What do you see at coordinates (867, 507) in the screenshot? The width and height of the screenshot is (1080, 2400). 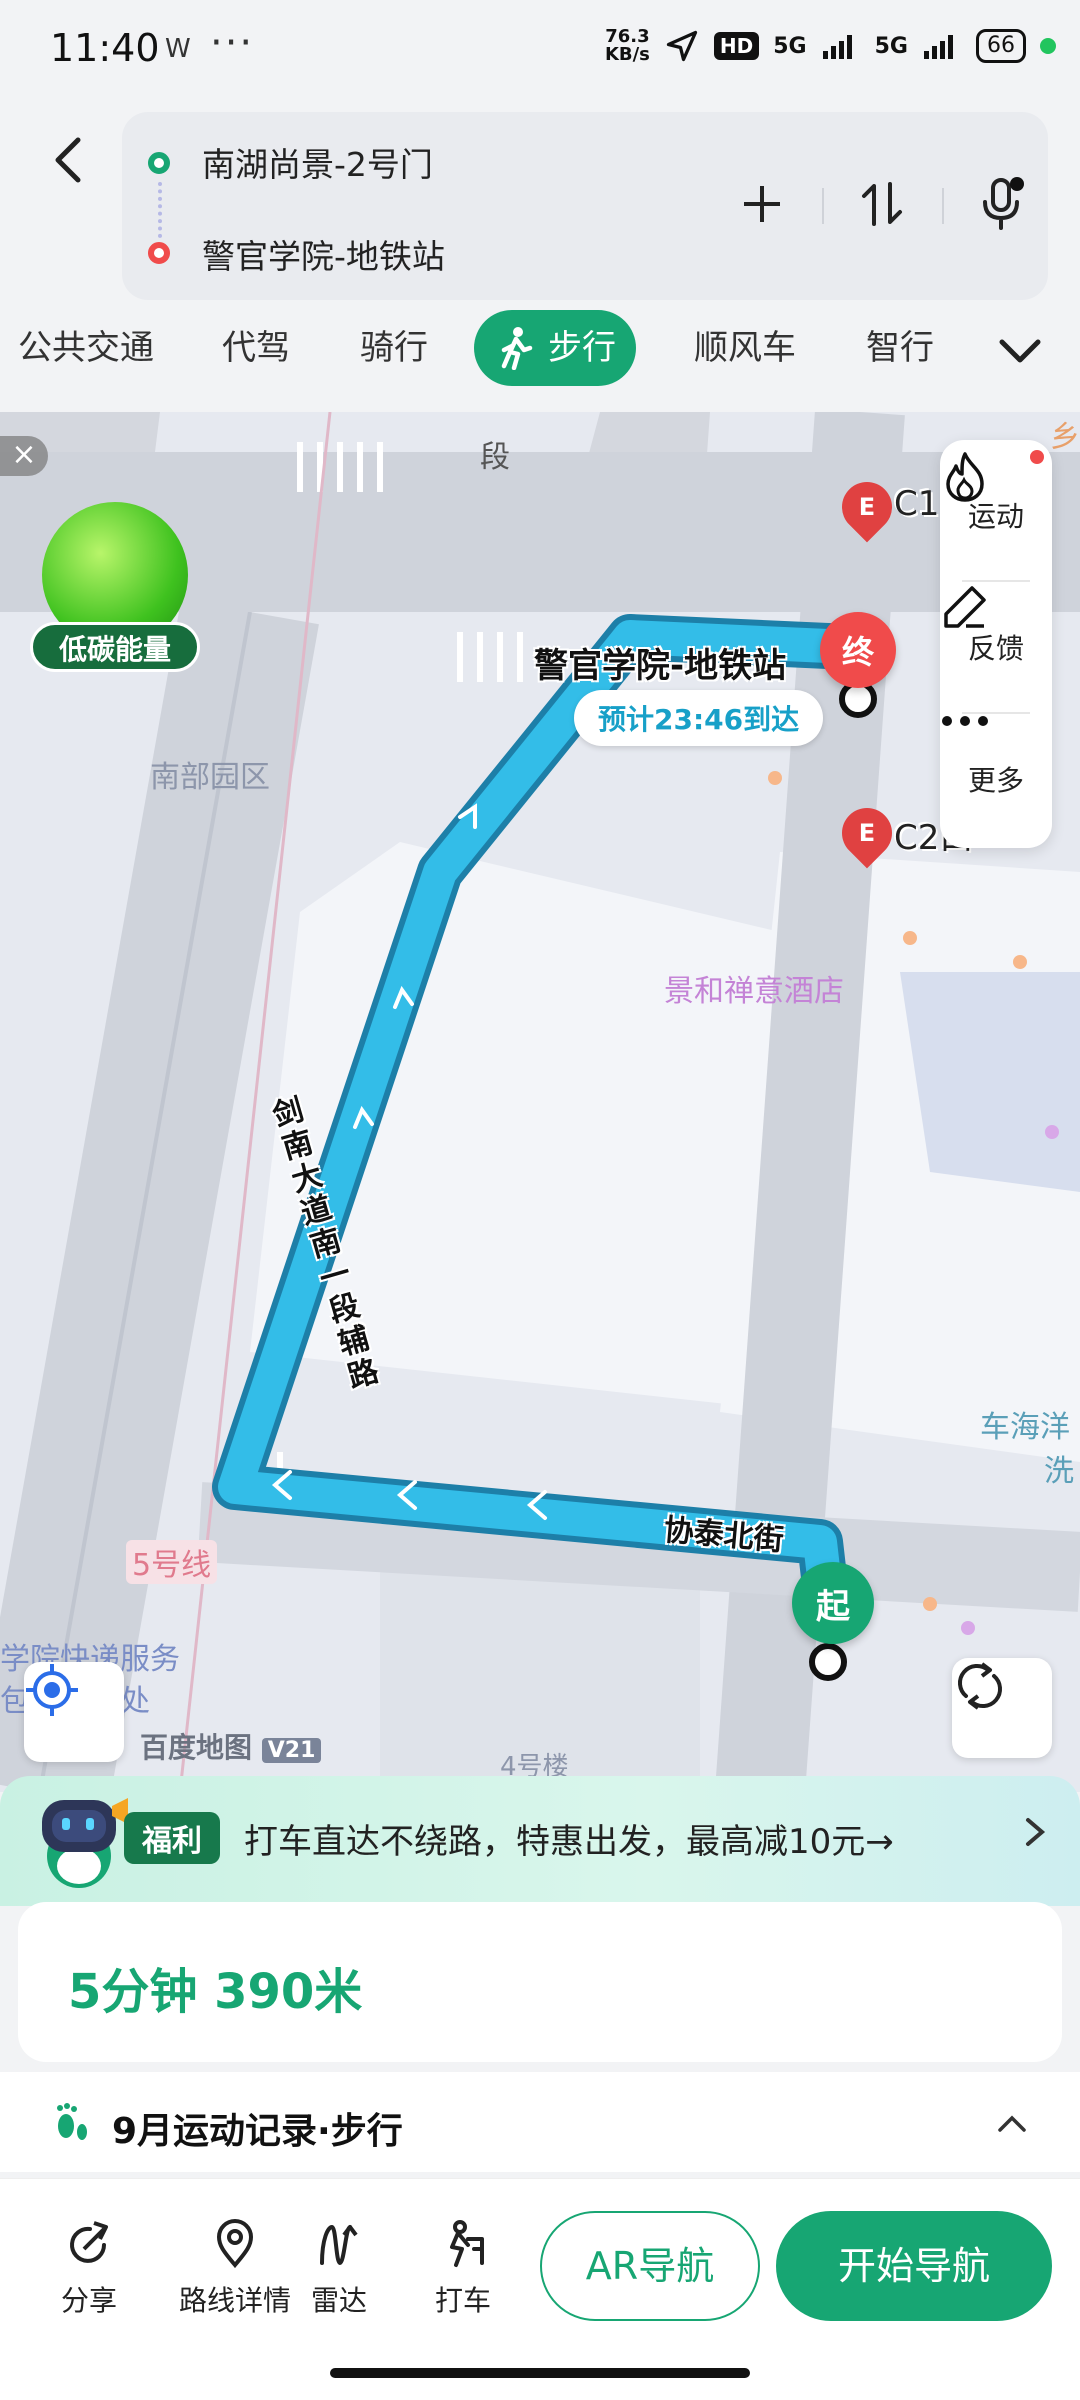 I see `exit-c1-pin-icon: E` at bounding box center [867, 507].